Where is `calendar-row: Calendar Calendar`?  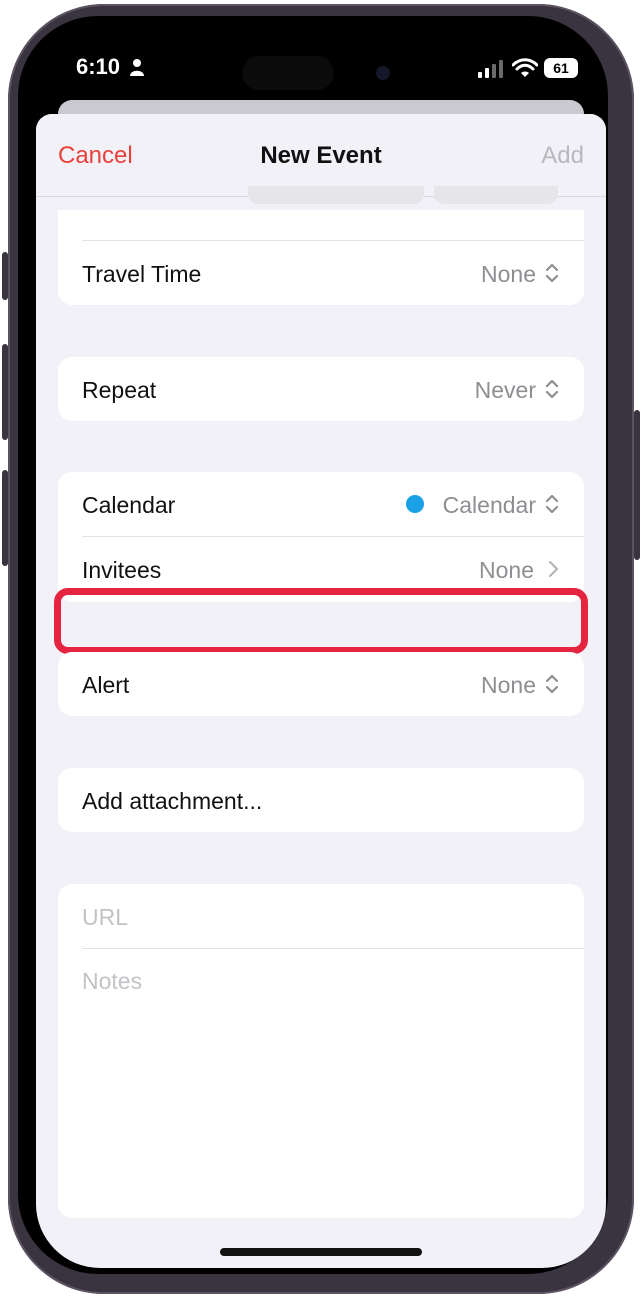 calendar-row: Calendar Calendar is located at coordinates (321, 504).